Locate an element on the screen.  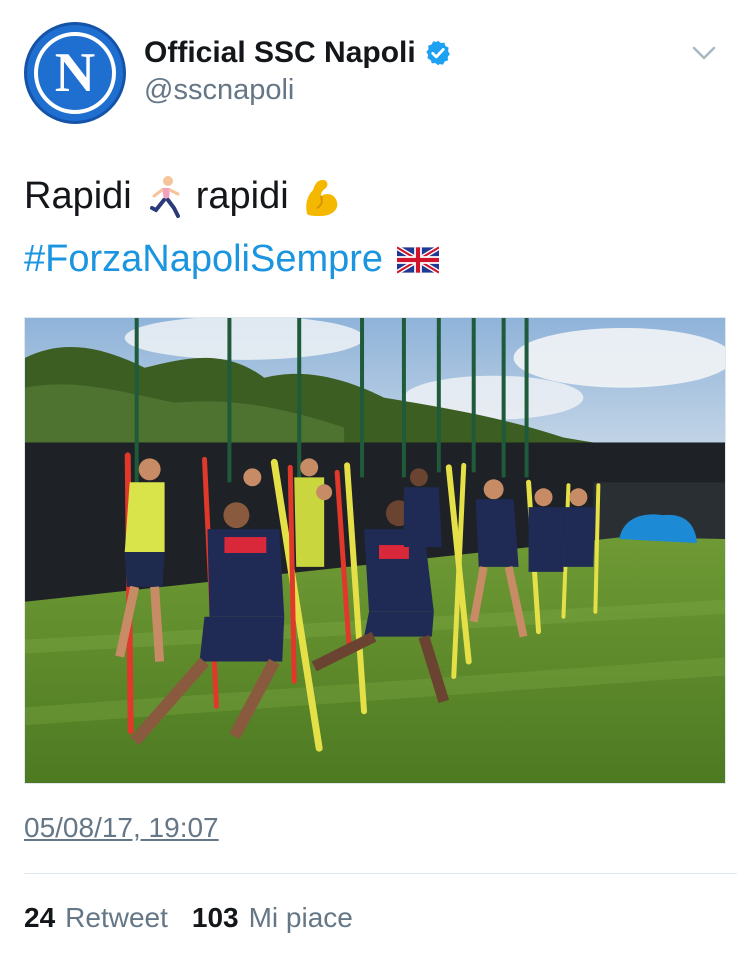
avatar-logo: N is located at coordinates (75, 73).